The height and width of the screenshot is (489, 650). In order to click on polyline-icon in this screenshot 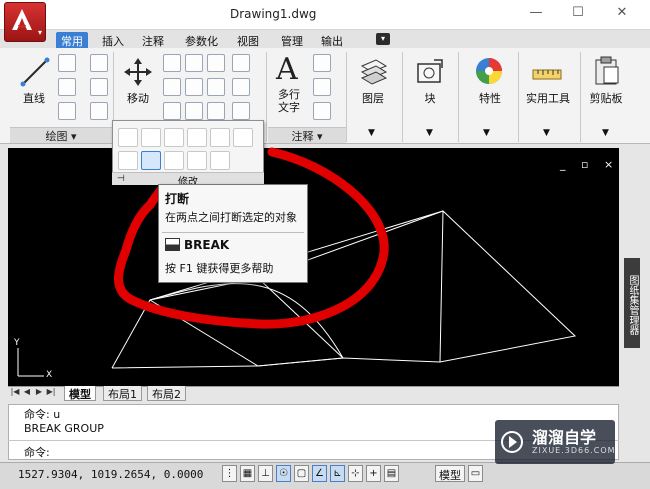, I will do `click(67, 63)`.